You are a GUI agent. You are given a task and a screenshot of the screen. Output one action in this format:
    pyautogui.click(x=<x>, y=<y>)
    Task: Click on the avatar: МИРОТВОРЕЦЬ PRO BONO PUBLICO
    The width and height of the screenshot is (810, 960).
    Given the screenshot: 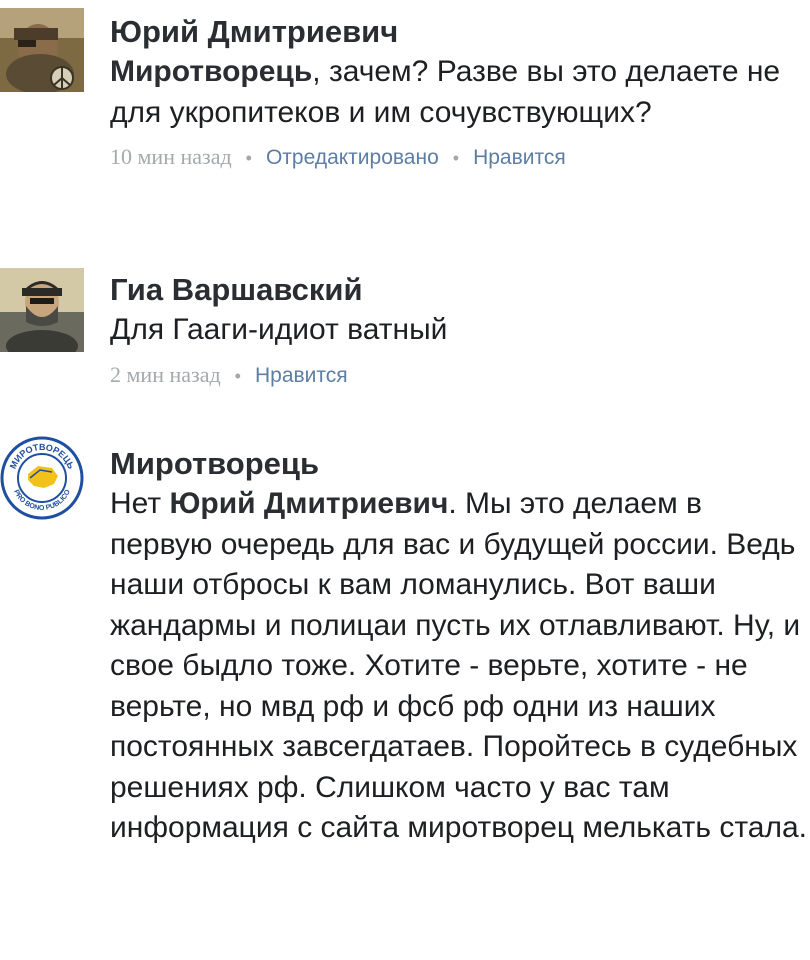 What is the action you would take?
    pyautogui.click(x=42, y=478)
    